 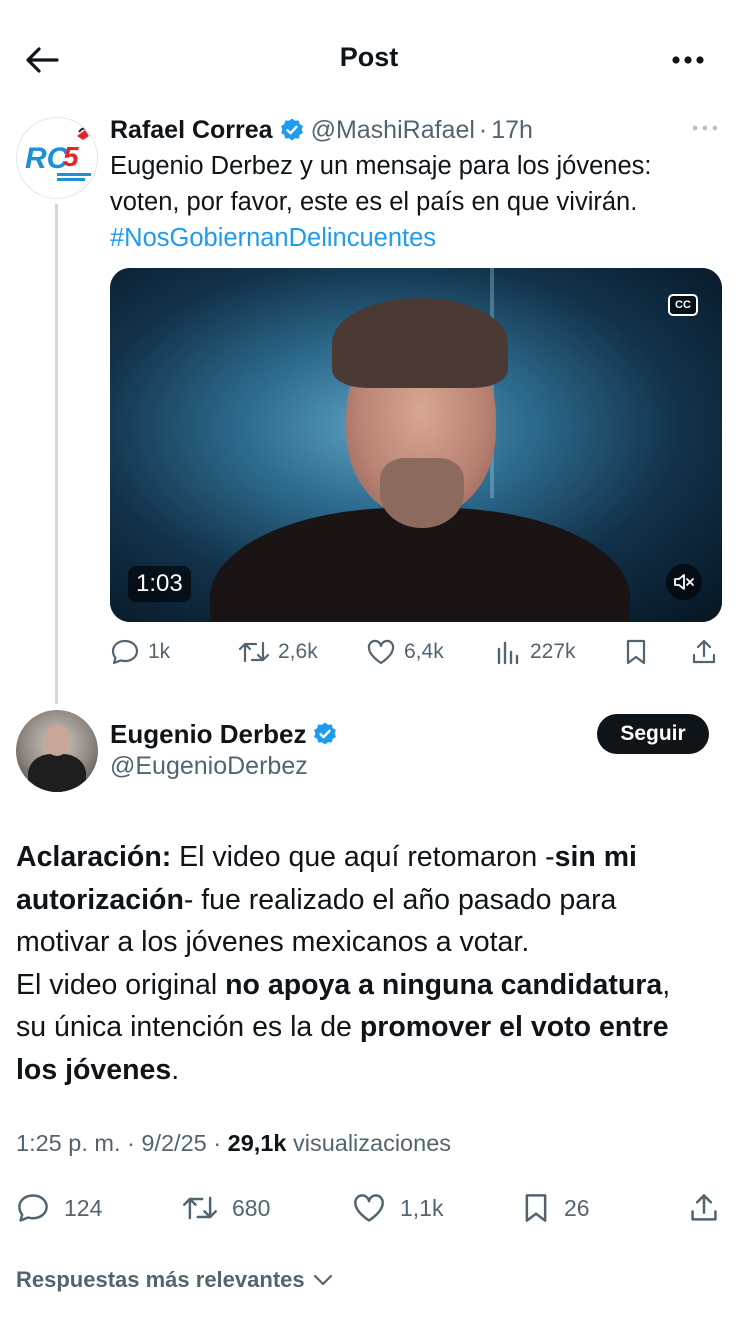 What do you see at coordinates (94, 1069) in the screenshot?
I see `text-bold: los jóvenes` at bounding box center [94, 1069].